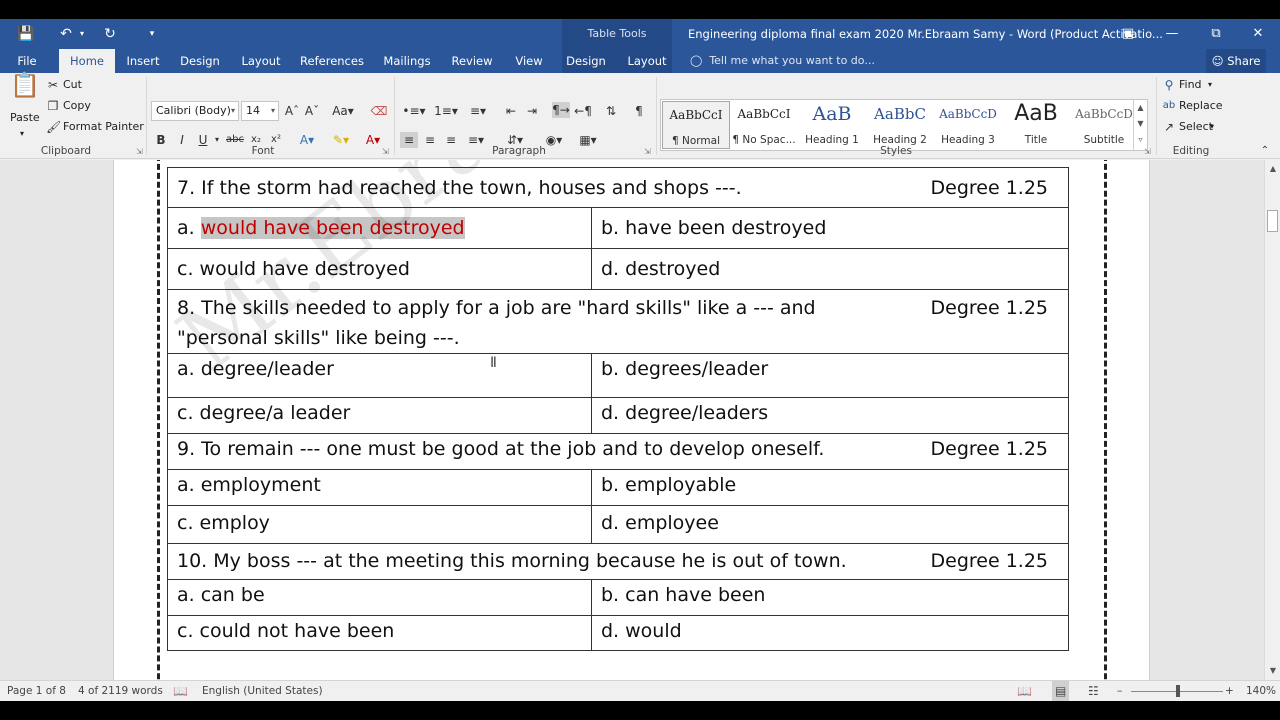  What do you see at coordinates (1272, 221) in the screenshot?
I see `scrollbar-thumb` at bounding box center [1272, 221].